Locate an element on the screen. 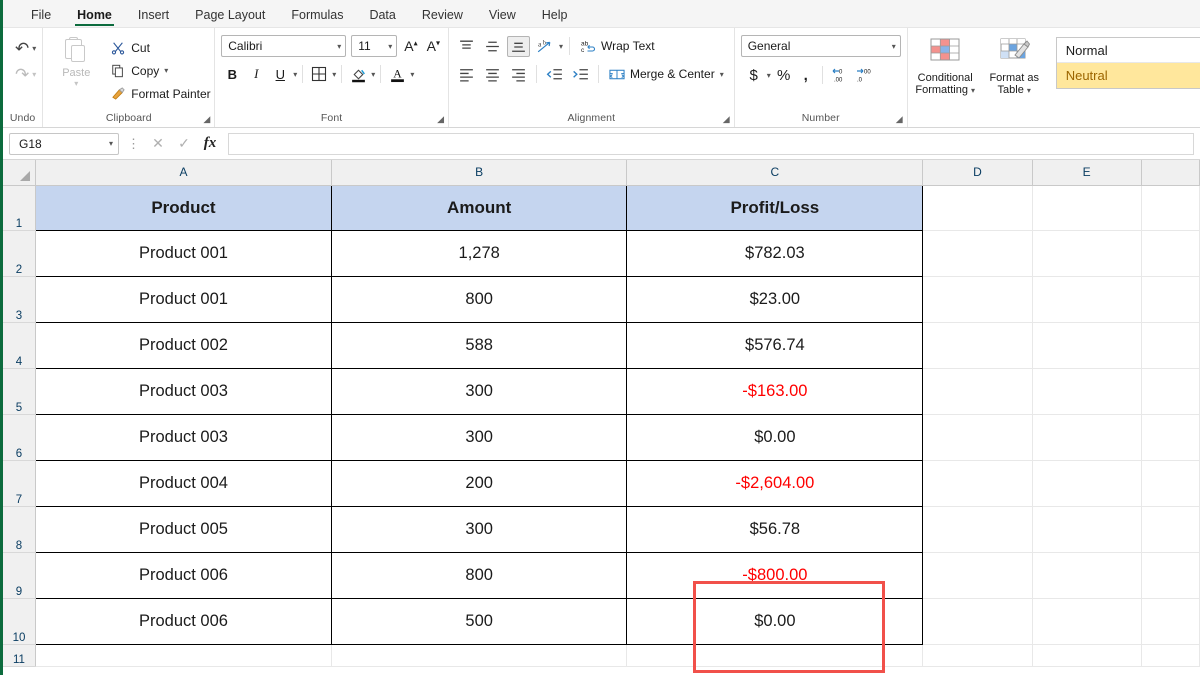  name-box: G18 ▾ is located at coordinates (64, 143).